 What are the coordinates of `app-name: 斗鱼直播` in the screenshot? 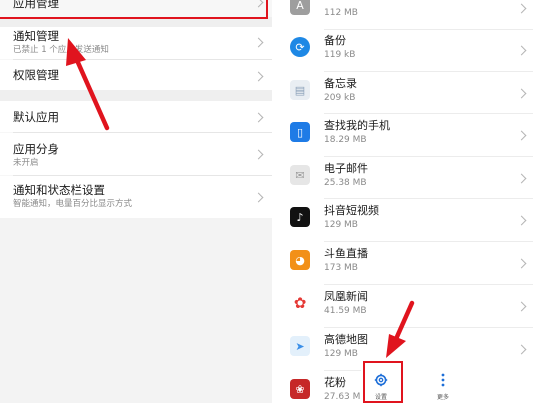 It's located at (346, 253).